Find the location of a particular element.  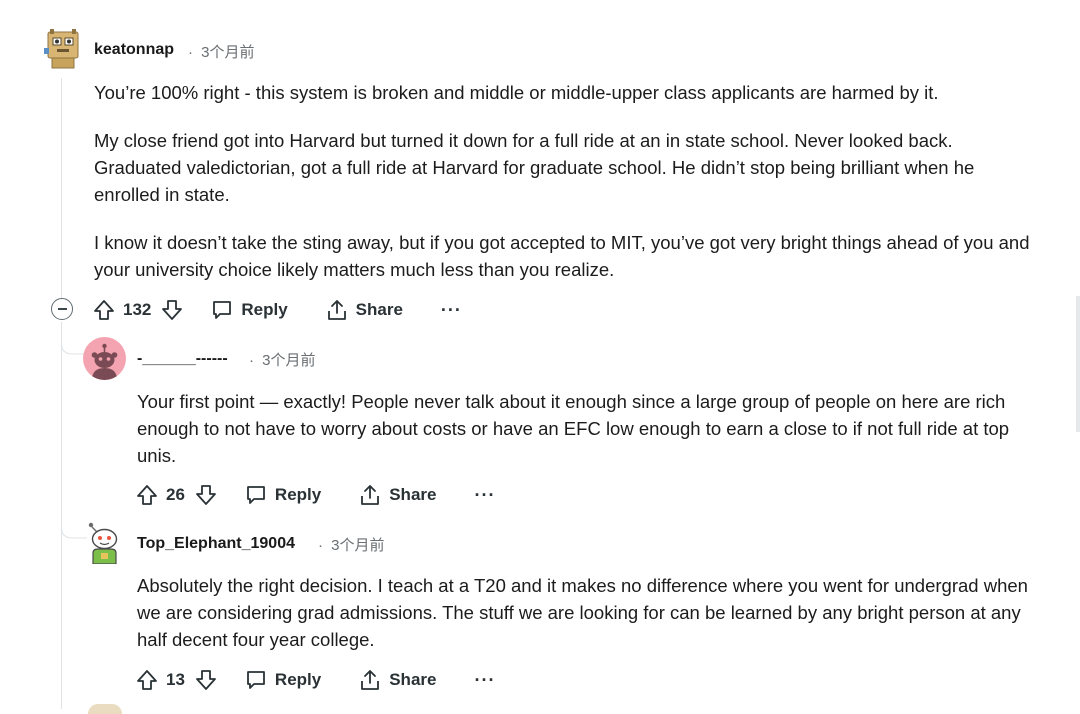

collapse-minus-icon is located at coordinates (62, 309).